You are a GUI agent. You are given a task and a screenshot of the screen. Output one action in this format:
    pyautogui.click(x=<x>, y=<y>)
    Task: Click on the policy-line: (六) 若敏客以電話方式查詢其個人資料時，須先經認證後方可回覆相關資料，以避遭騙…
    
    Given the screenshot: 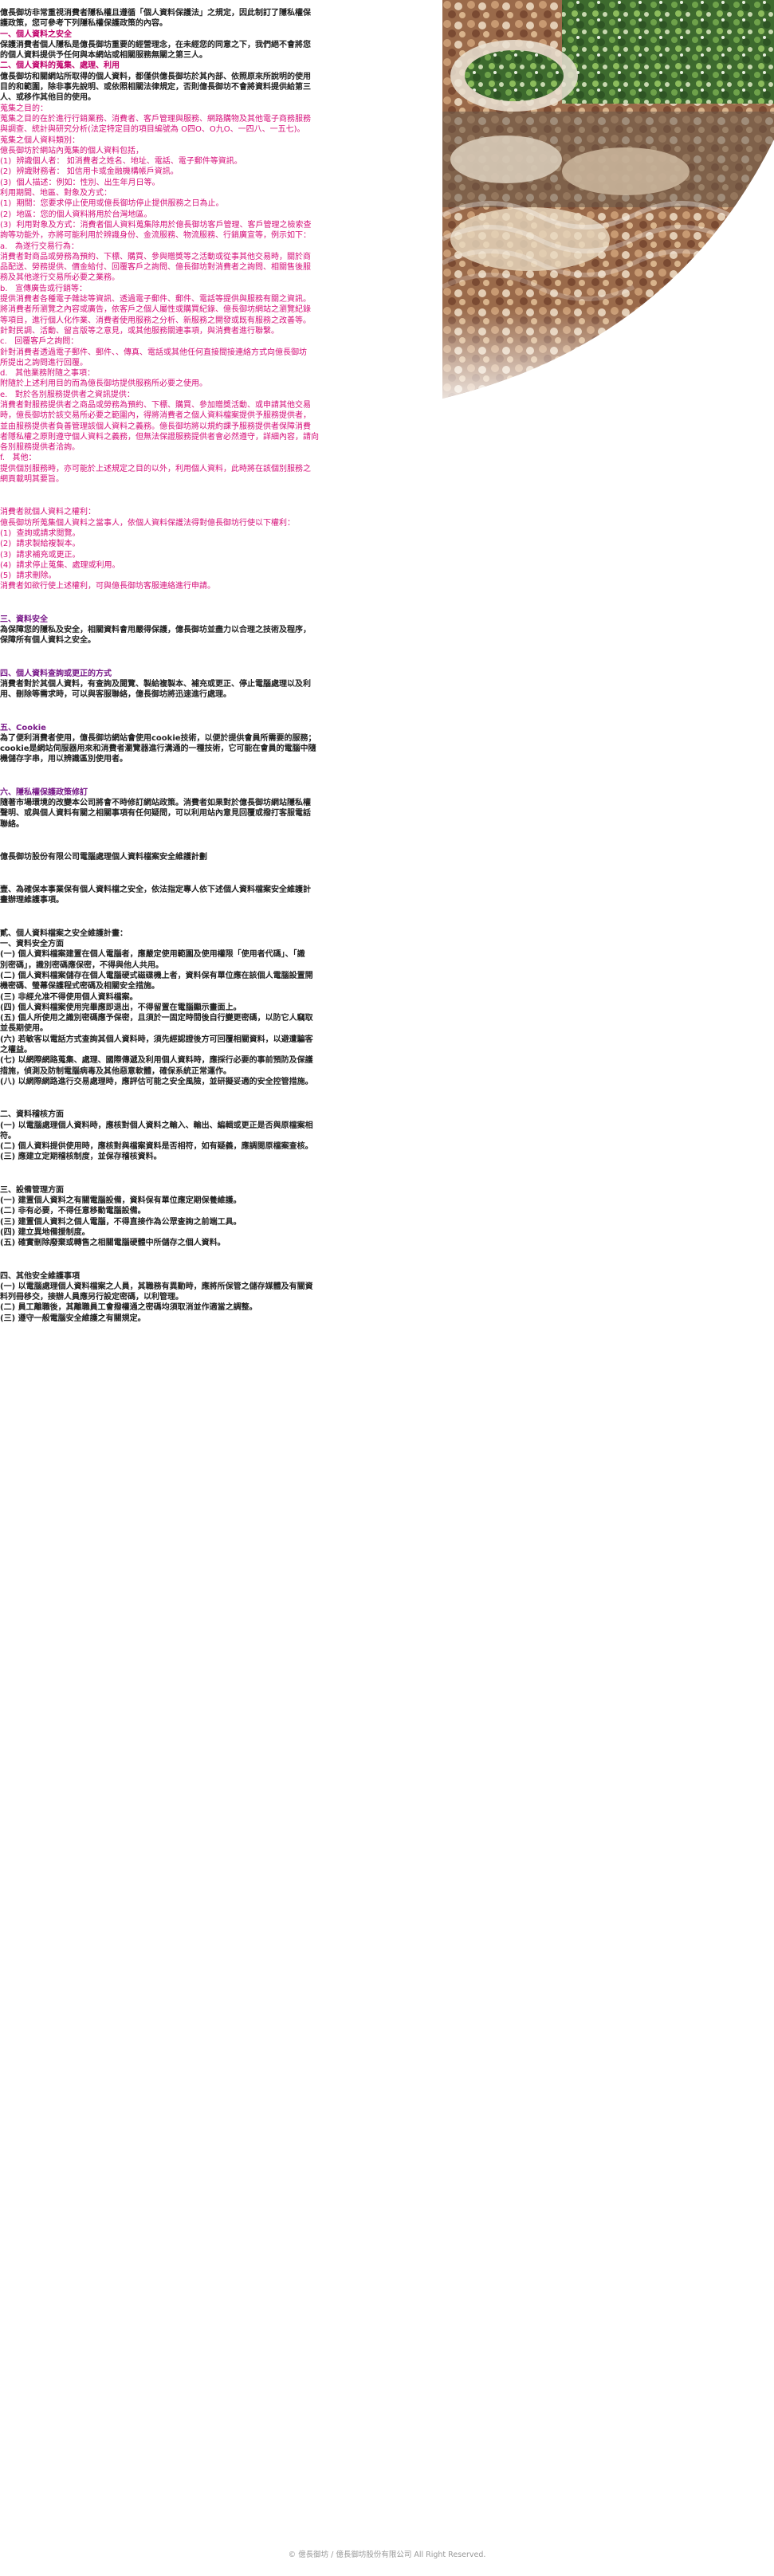 What is the action you would take?
    pyautogui.click(x=156, y=1039)
    